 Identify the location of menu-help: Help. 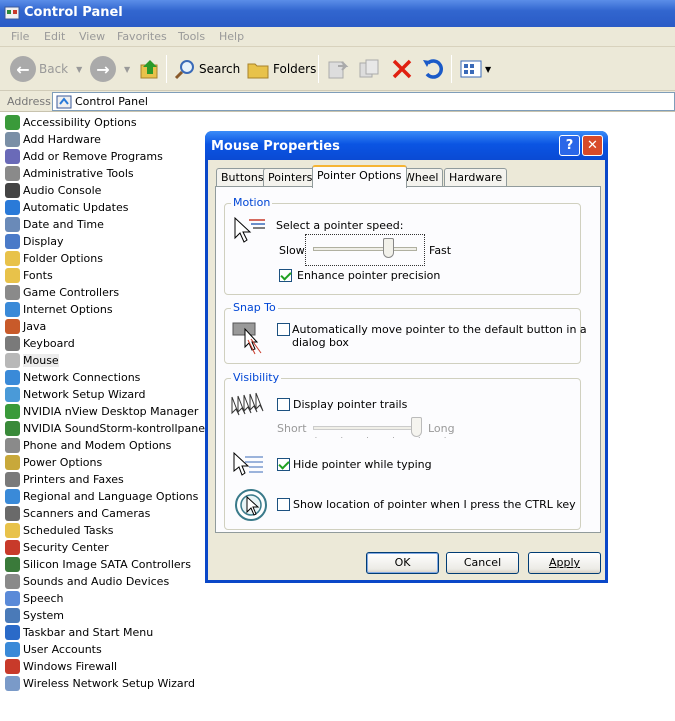
(231, 36).